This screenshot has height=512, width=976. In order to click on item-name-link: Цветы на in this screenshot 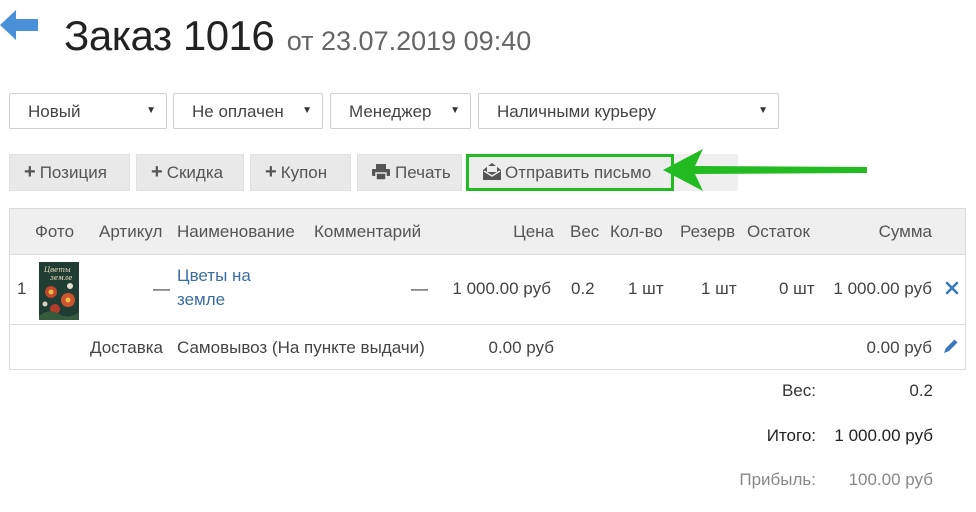, I will do `click(214, 276)`.